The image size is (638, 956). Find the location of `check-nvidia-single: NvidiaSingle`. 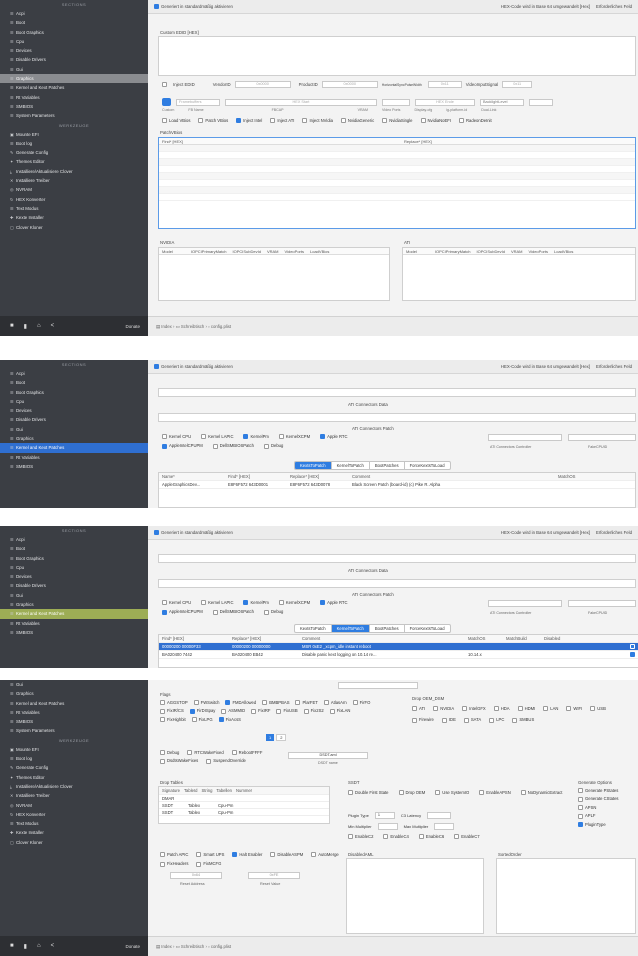

check-nvidia-single: NvidiaSingle is located at coordinates (397, 121).